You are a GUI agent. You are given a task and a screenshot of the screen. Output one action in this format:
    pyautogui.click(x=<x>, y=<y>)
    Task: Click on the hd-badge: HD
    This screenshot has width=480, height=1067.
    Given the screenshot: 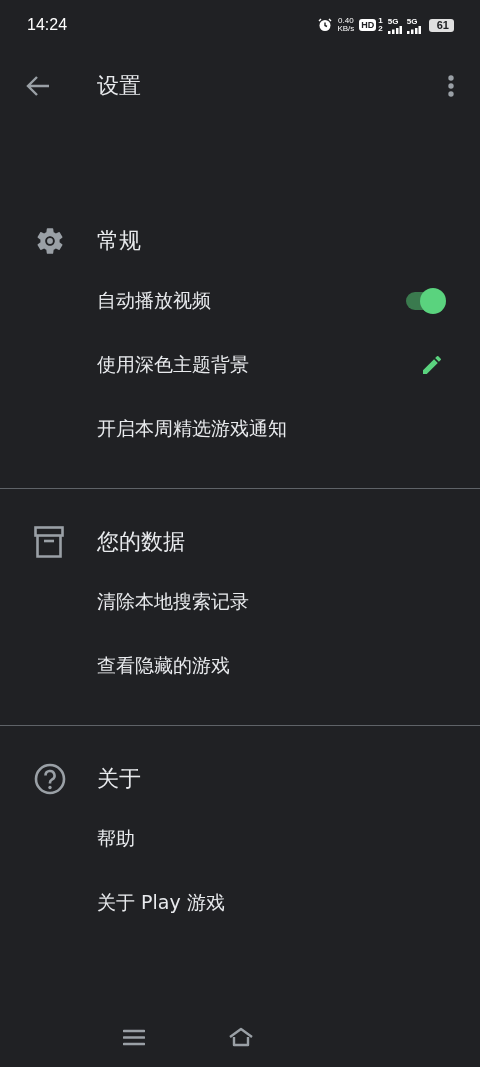 What is the action you would take?
    pyautogui.click(x=368, y=25)
    